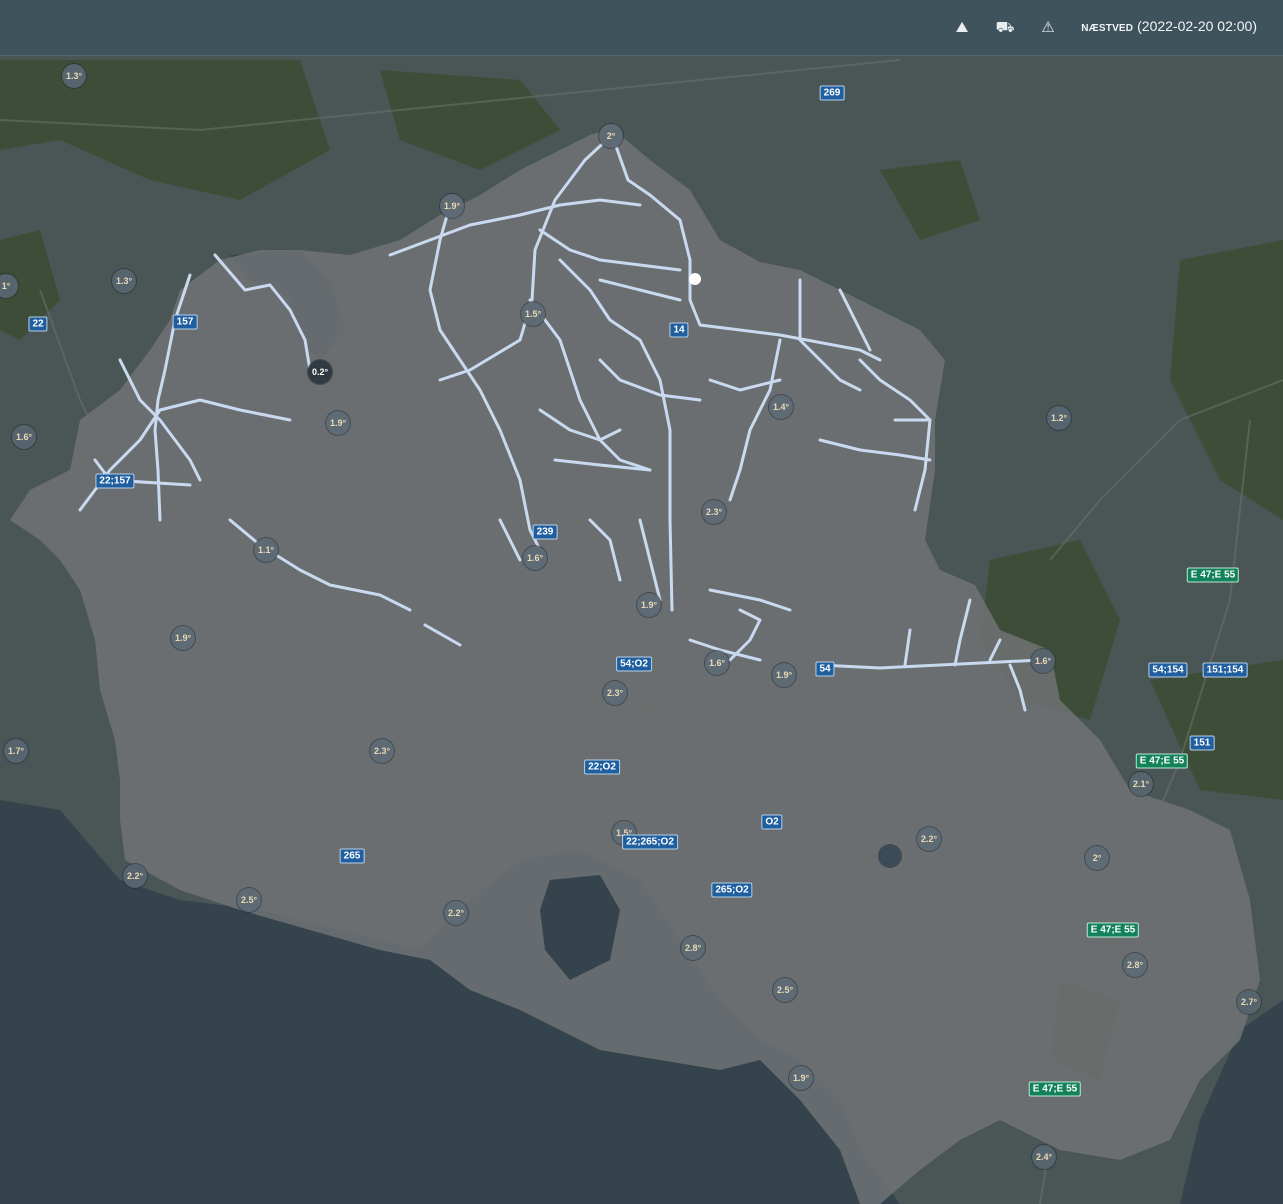 Image resolution: width=1283 pixels, height=1204 pixels. Describe the element at coordinates (1225, 670) in the screenshot. I see `road-number-label: 151;154` at that location.